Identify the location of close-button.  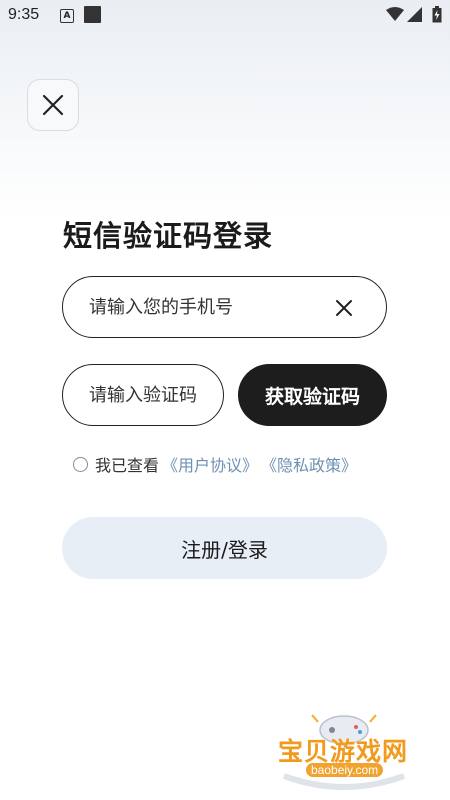
(53, 105).